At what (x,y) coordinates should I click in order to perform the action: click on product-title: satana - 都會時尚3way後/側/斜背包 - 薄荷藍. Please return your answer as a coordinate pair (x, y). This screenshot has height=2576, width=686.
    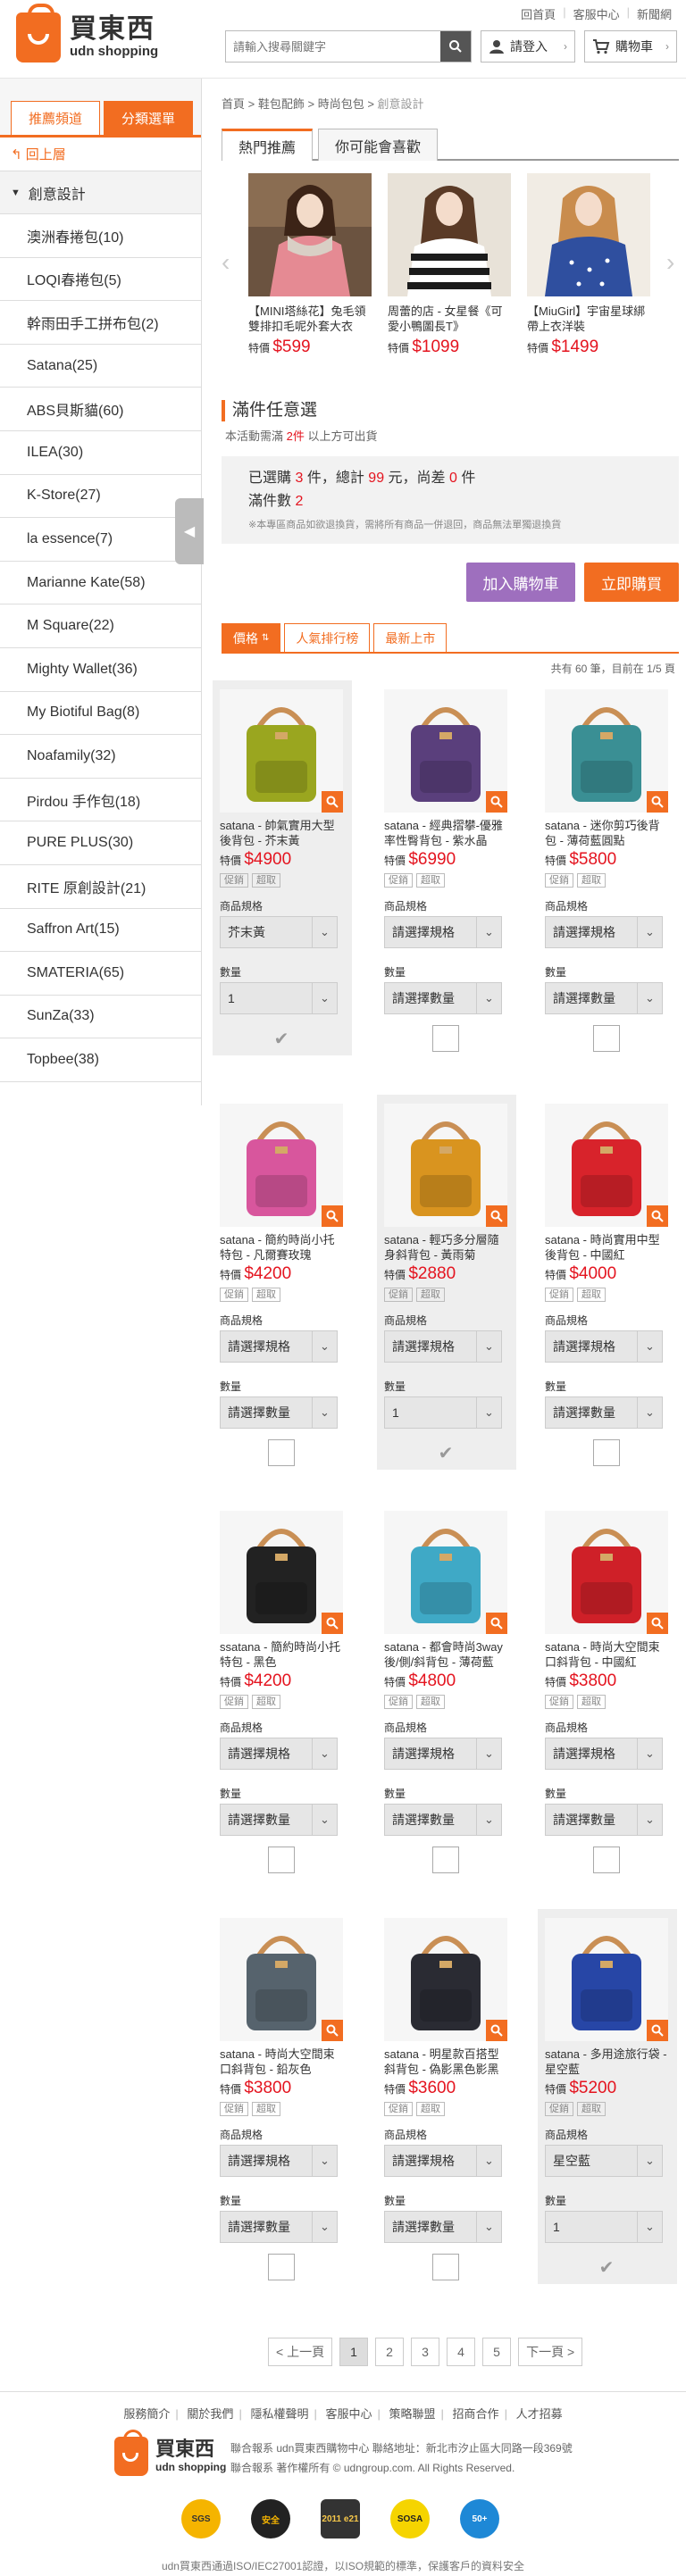
    Looking at the image, I should click on (446, 1654).